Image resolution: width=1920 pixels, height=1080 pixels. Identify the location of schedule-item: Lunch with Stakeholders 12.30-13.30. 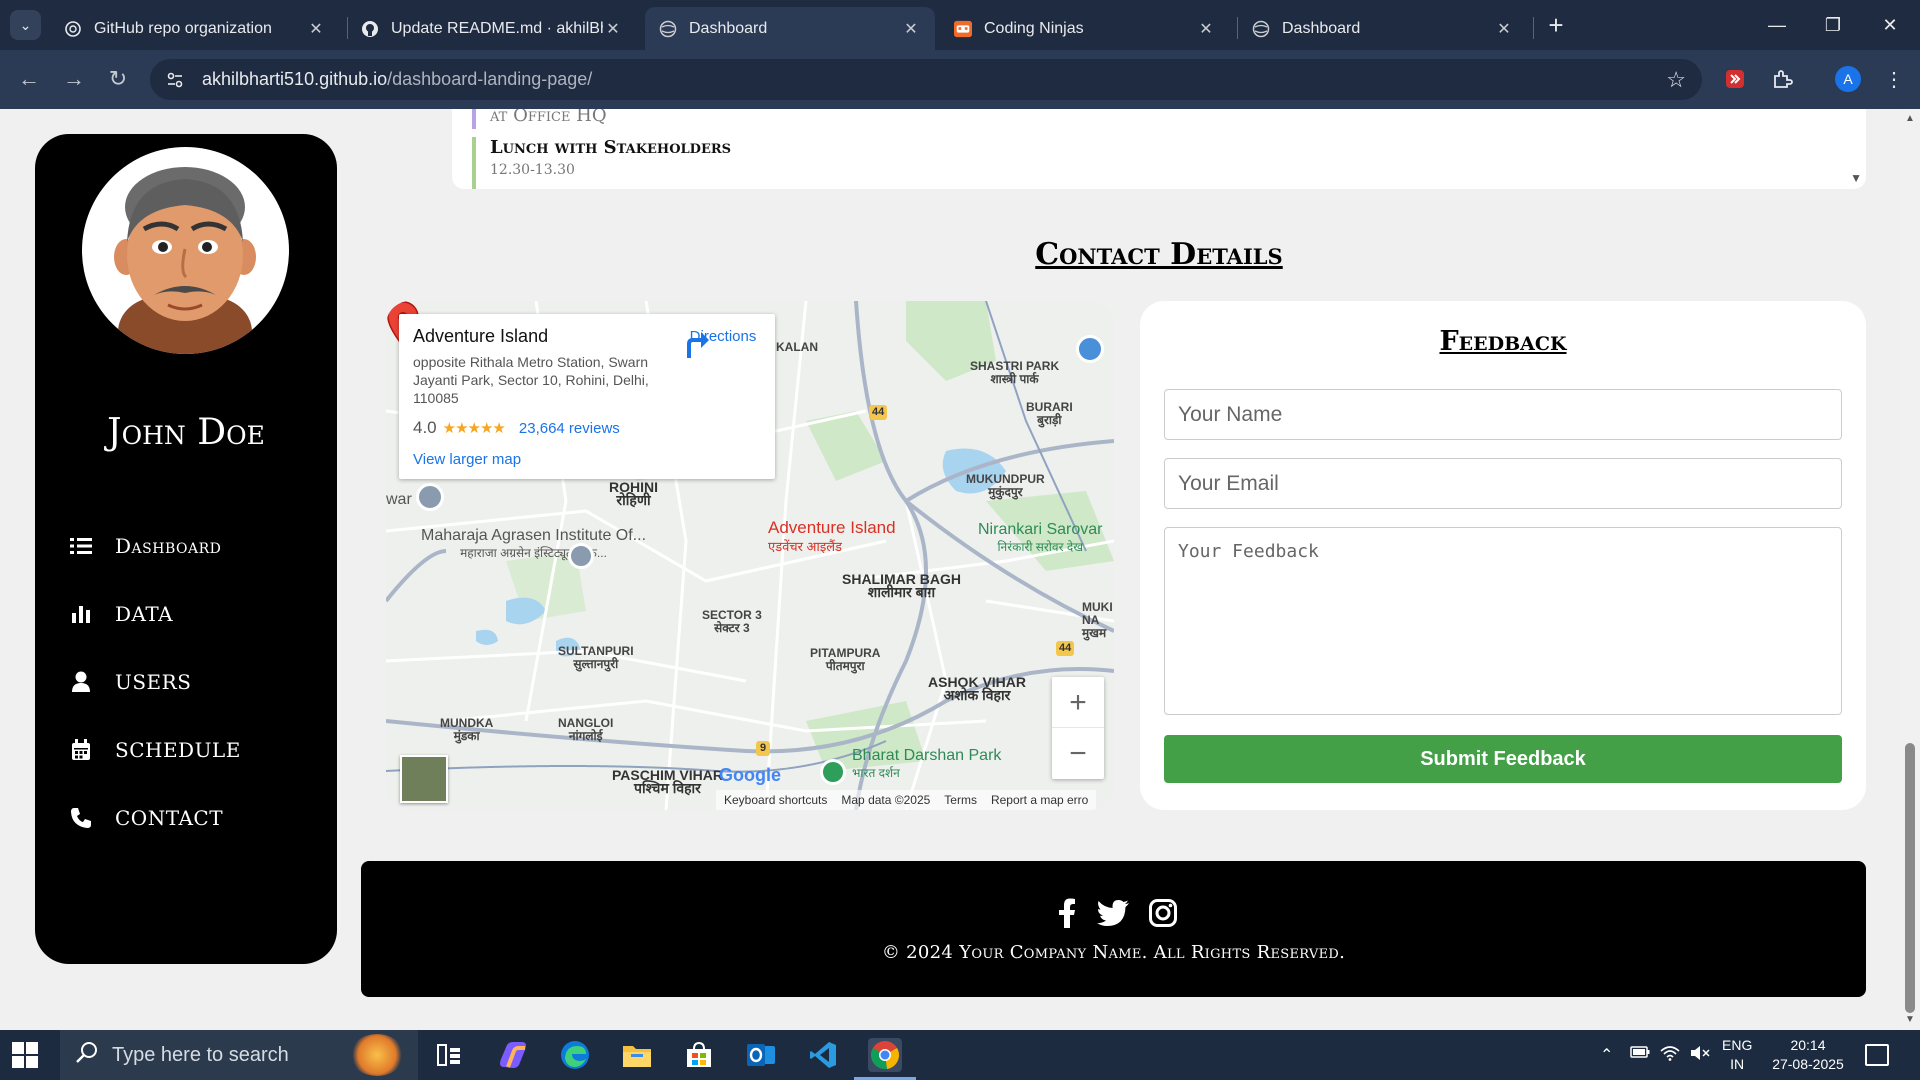
(601, 163).